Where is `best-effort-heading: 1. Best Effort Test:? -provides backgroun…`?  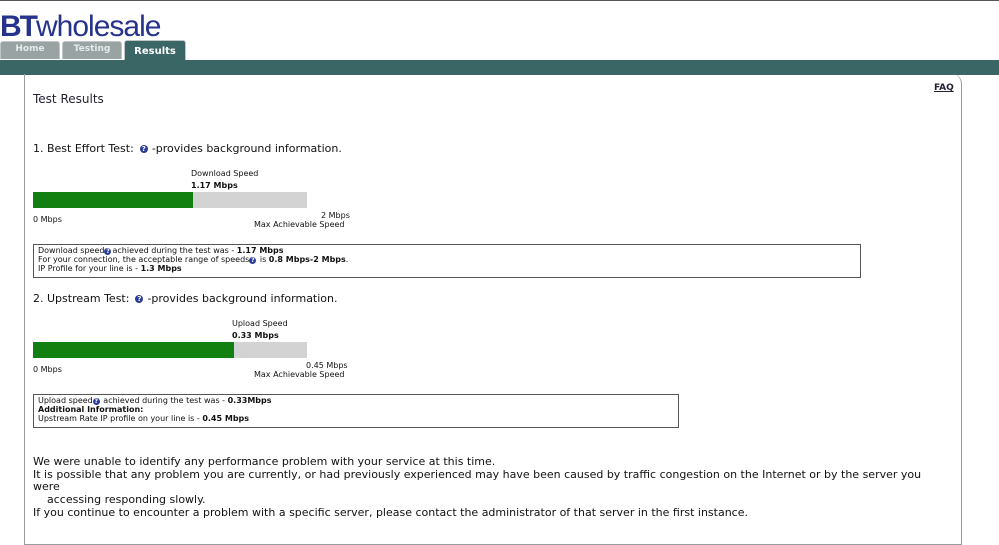
best-effort-heading: 1. Best Effort Test:? -provides backgroun… is located at coordinates (187, 148).